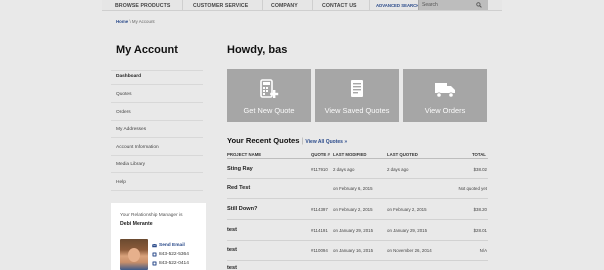 The width and height of the screenshot is (604, 270). I want to click on quote-project-name: Sting Ray, so click(240, 169).